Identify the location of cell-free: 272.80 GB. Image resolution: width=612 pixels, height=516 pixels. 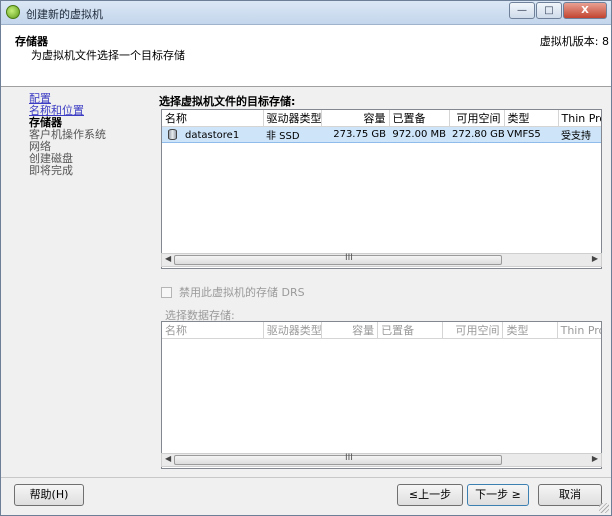
(476, 134).